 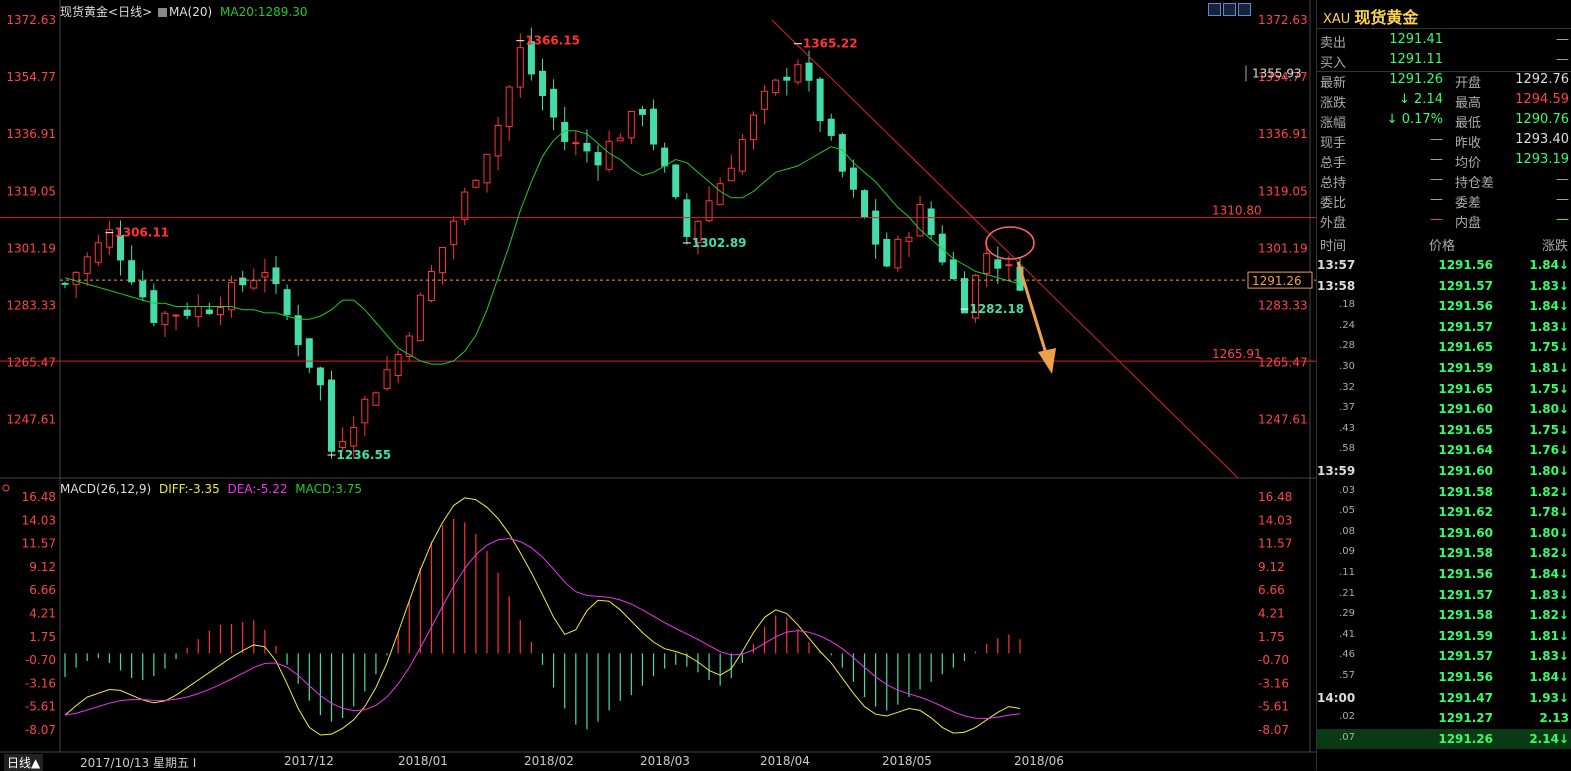 I want to click on ma-settings-icon, so click(x=162, y=12).